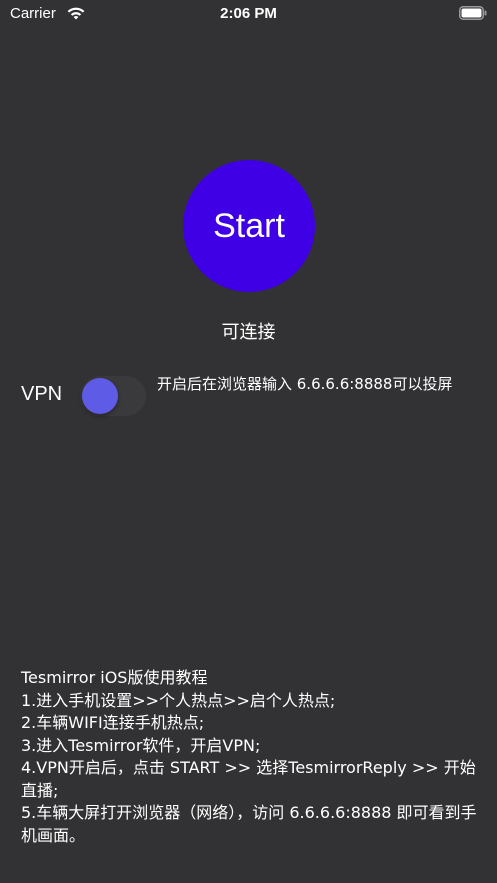 This screenshot has height=883, width=497. Describe the element at coordinates (249, 226) in the screenshot. I see `start-button: Start` at that location.